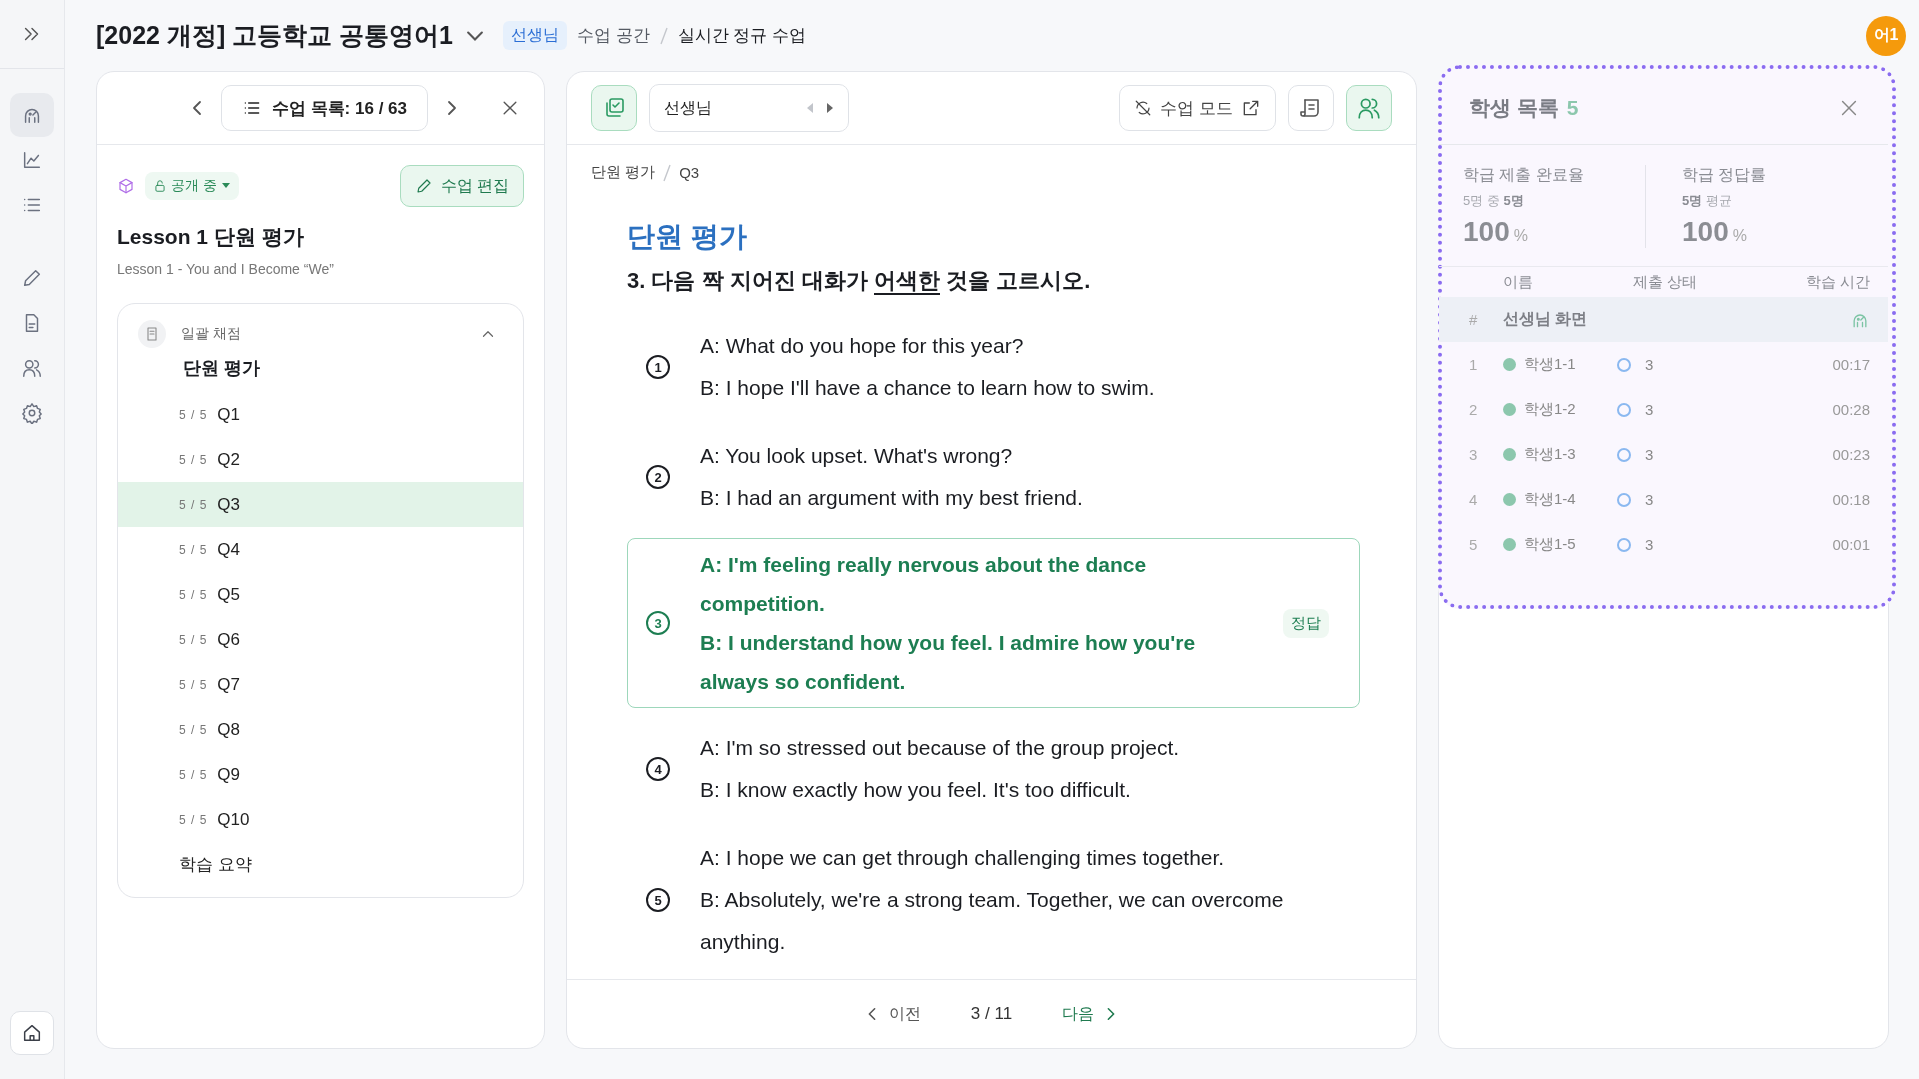 Image resolution: width=1919 pixels, height=1079 pixels. I want to click on question-text: 3. 다음 짝 지어진 대화가 어색한 것을 고르시오., so click(859, 281).